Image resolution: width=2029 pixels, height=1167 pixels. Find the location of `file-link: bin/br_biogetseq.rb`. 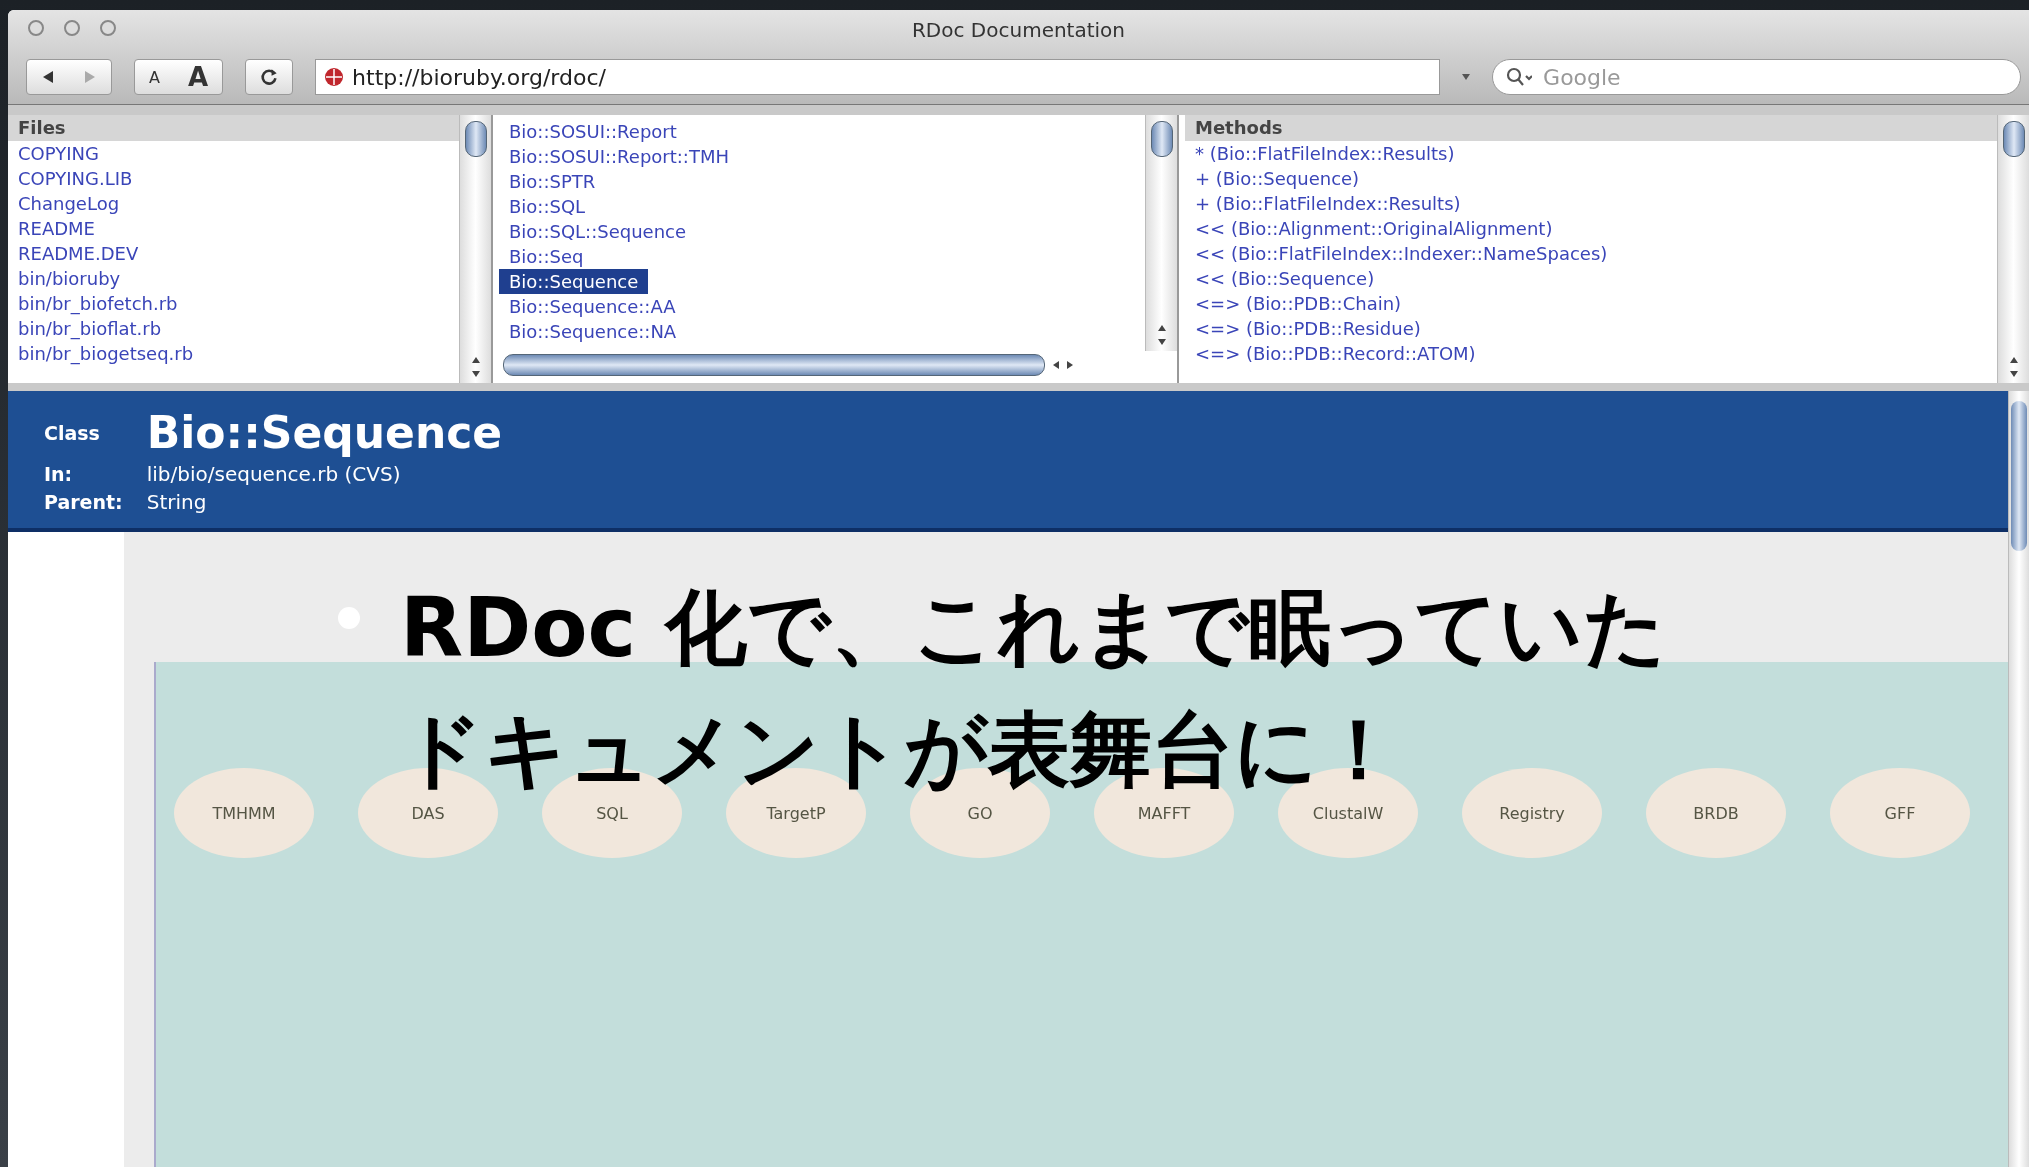

file-link: bin/br_biogetseq.rb is located at coordinates (106, 353).